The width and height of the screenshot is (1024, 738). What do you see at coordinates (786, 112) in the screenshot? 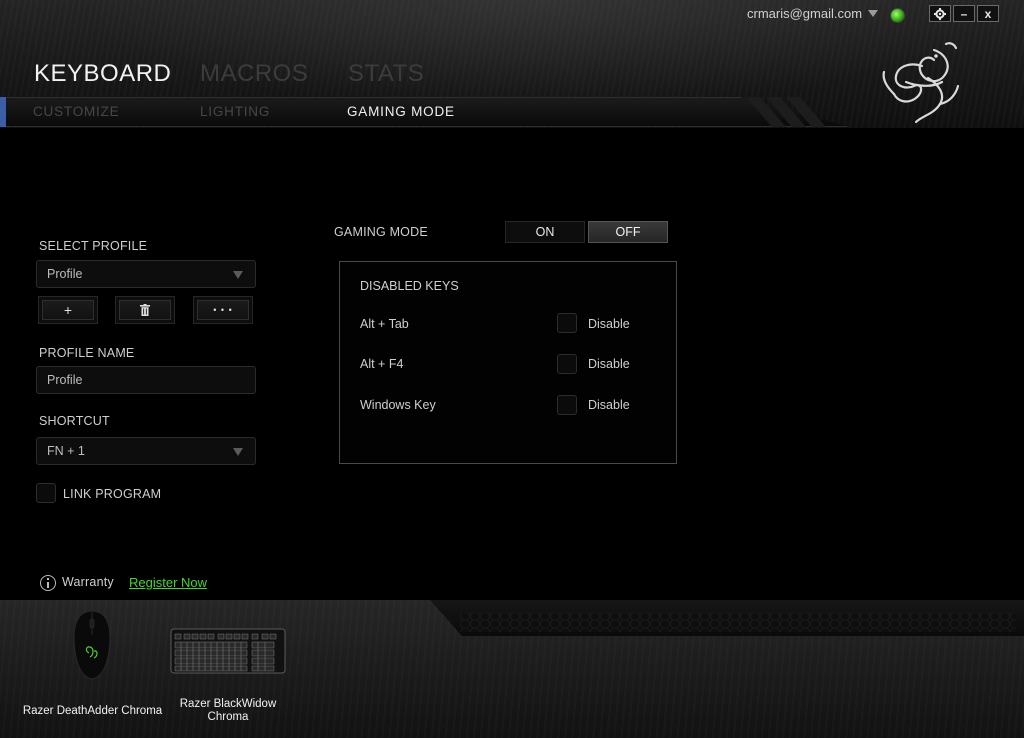
I see `decorative-stripes` at bounding box center [786, 112].